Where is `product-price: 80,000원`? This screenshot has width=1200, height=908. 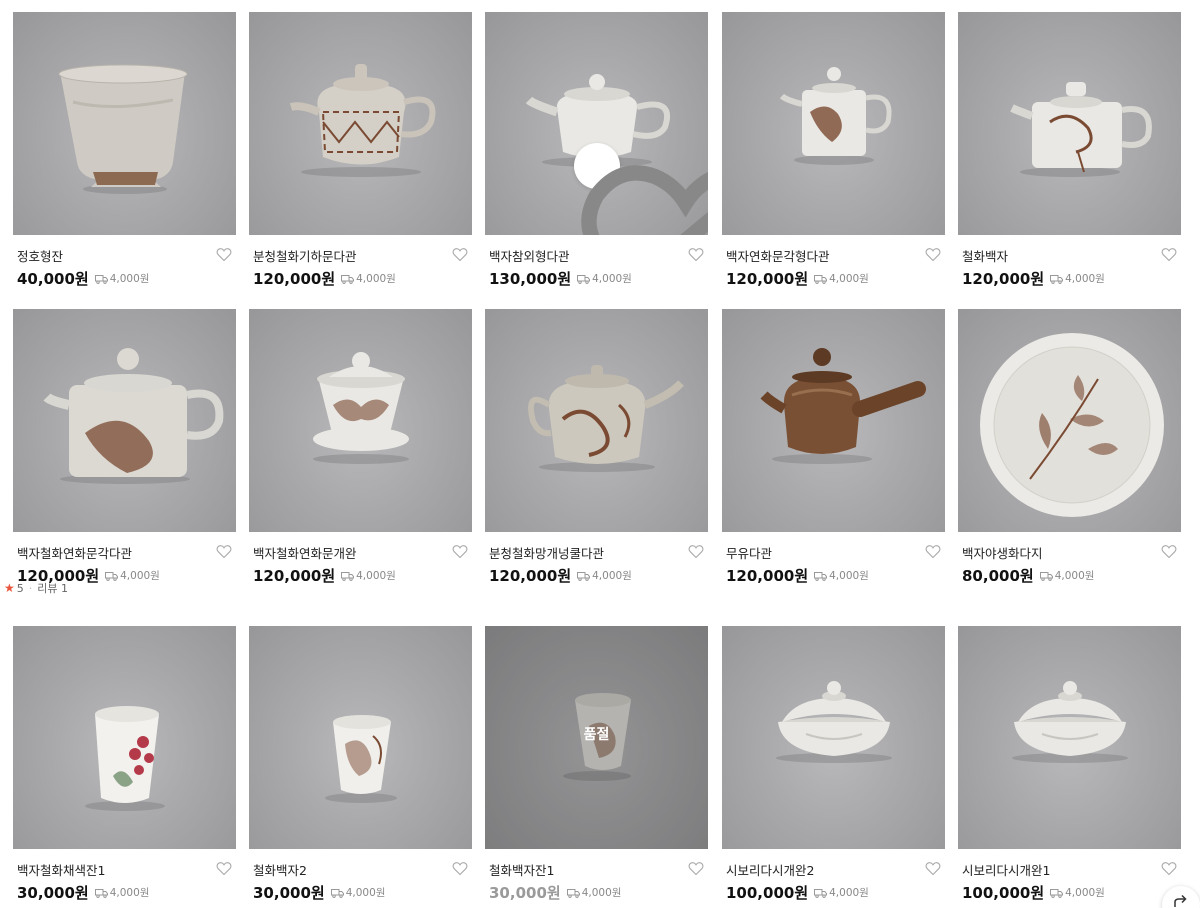 product-price: 80,000원 is located at coordinates (998, 576).